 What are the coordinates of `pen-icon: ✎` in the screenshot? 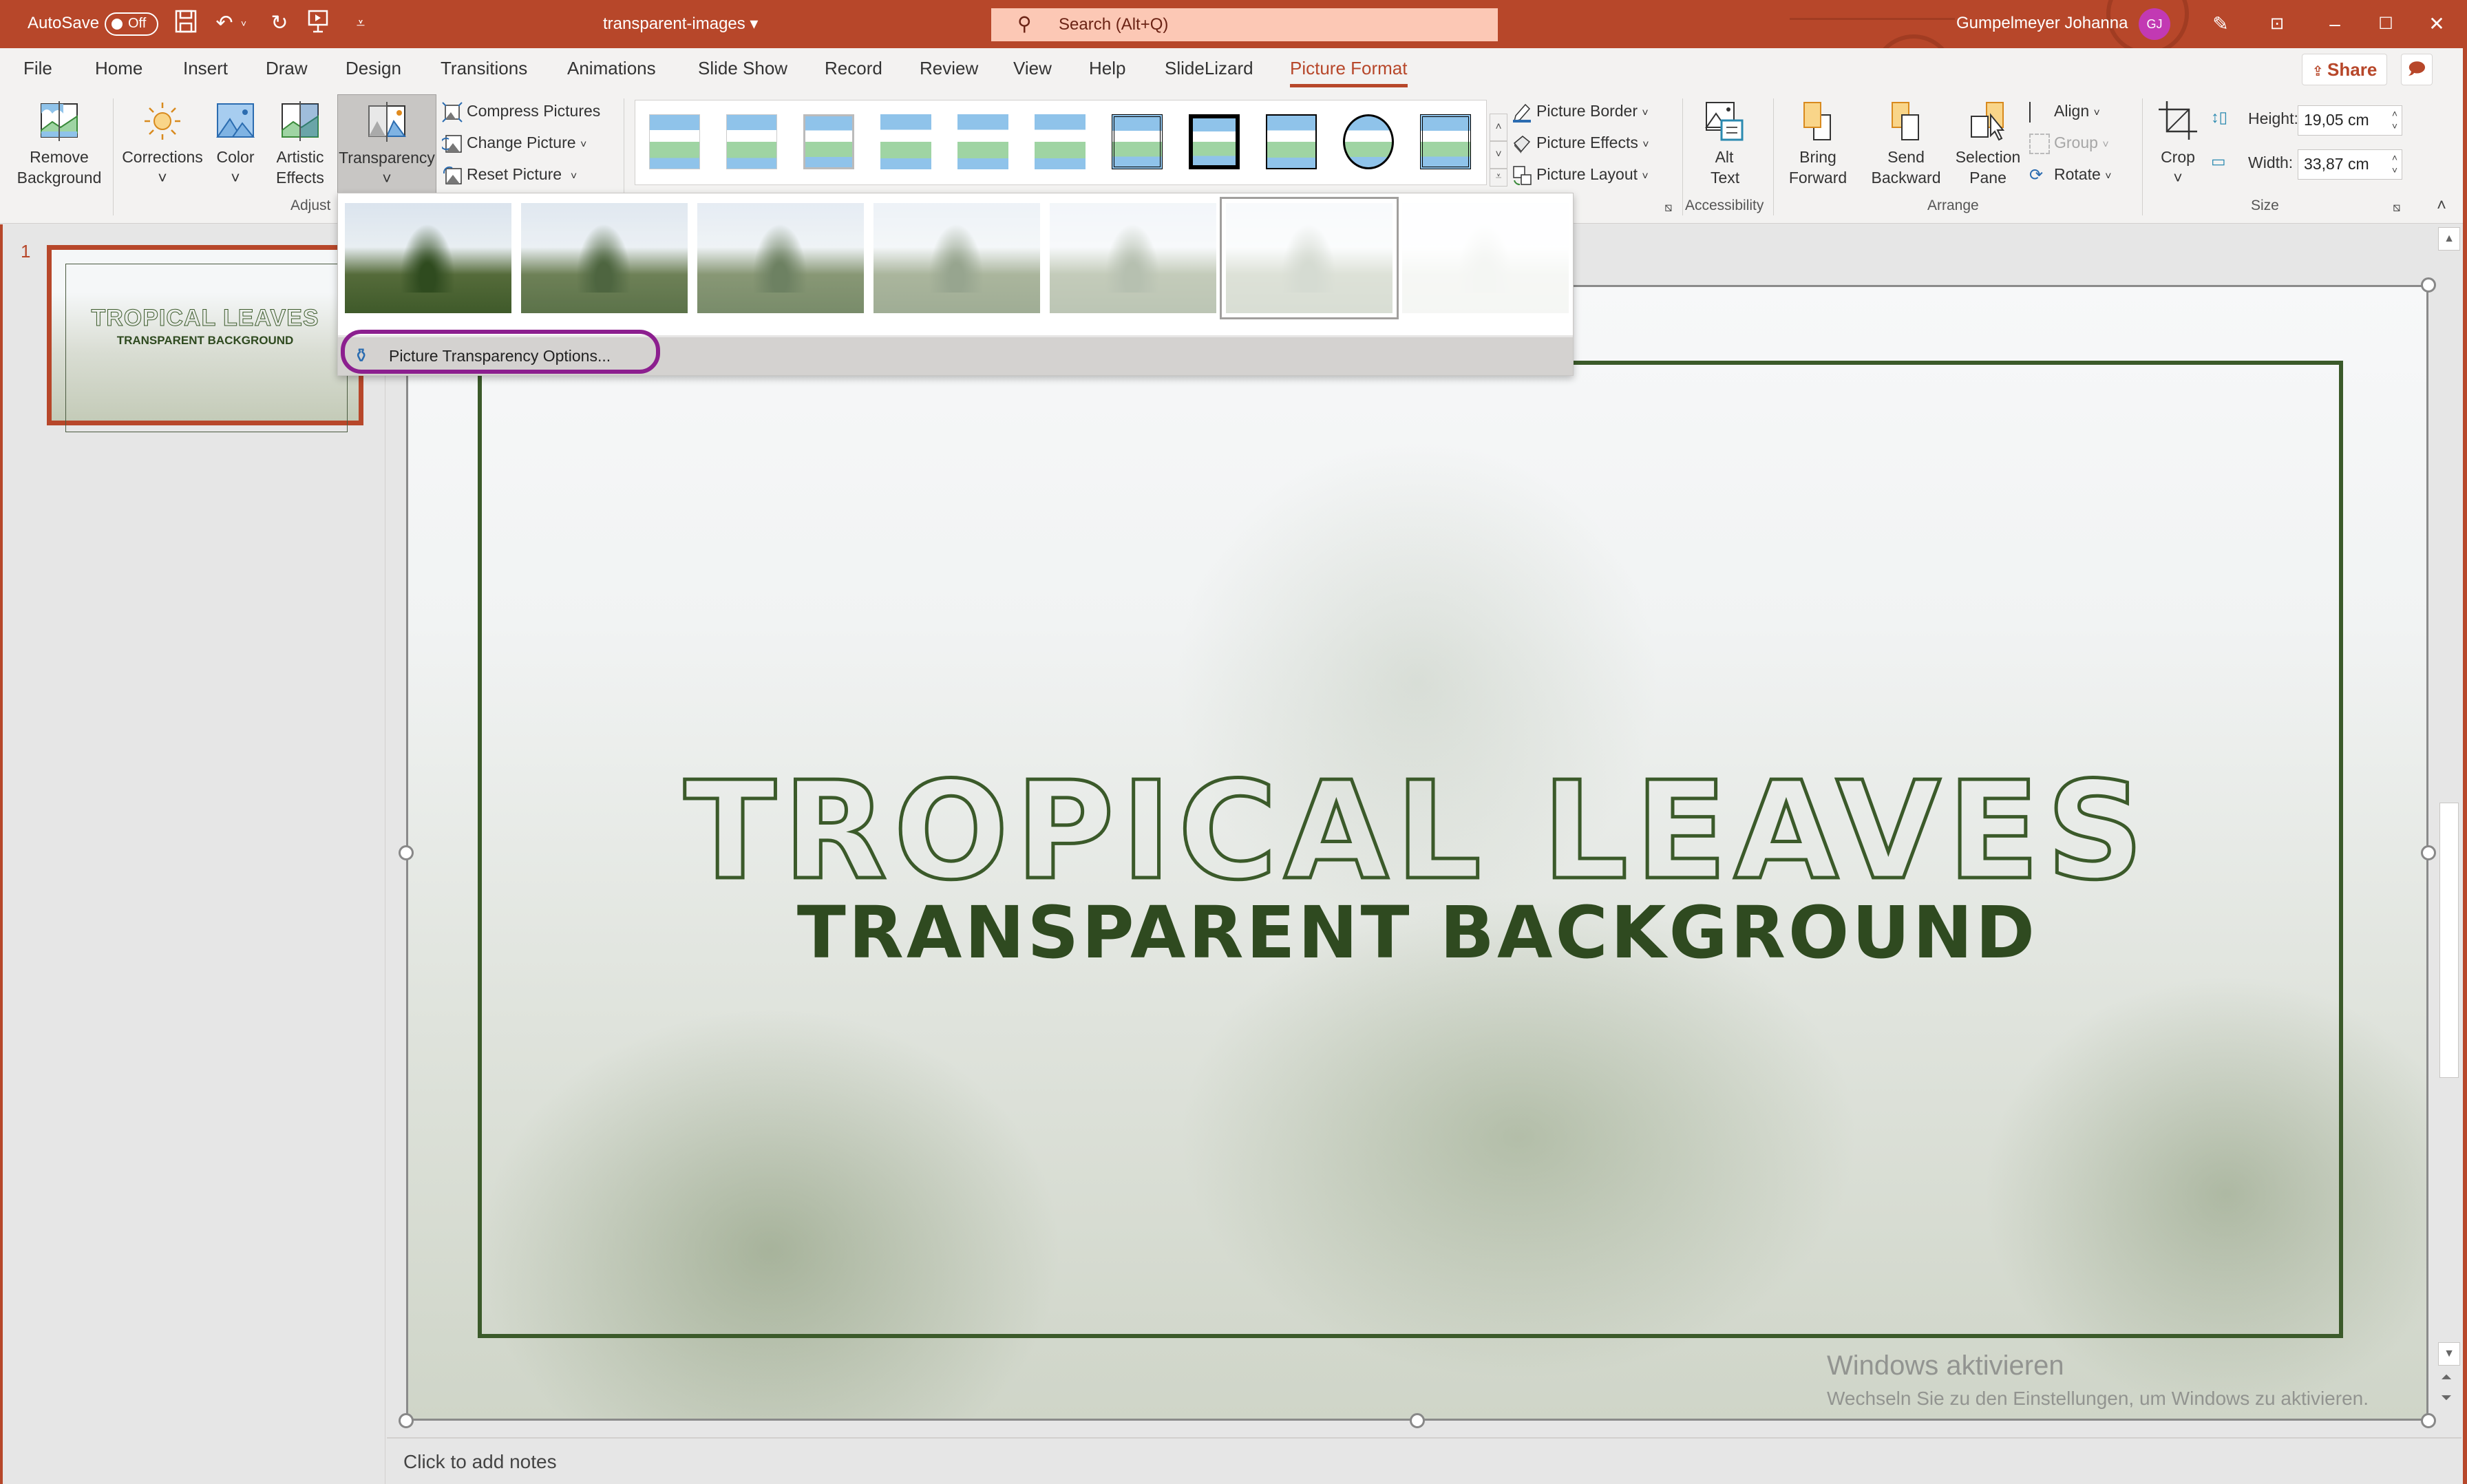 It's located at (2220, 24).